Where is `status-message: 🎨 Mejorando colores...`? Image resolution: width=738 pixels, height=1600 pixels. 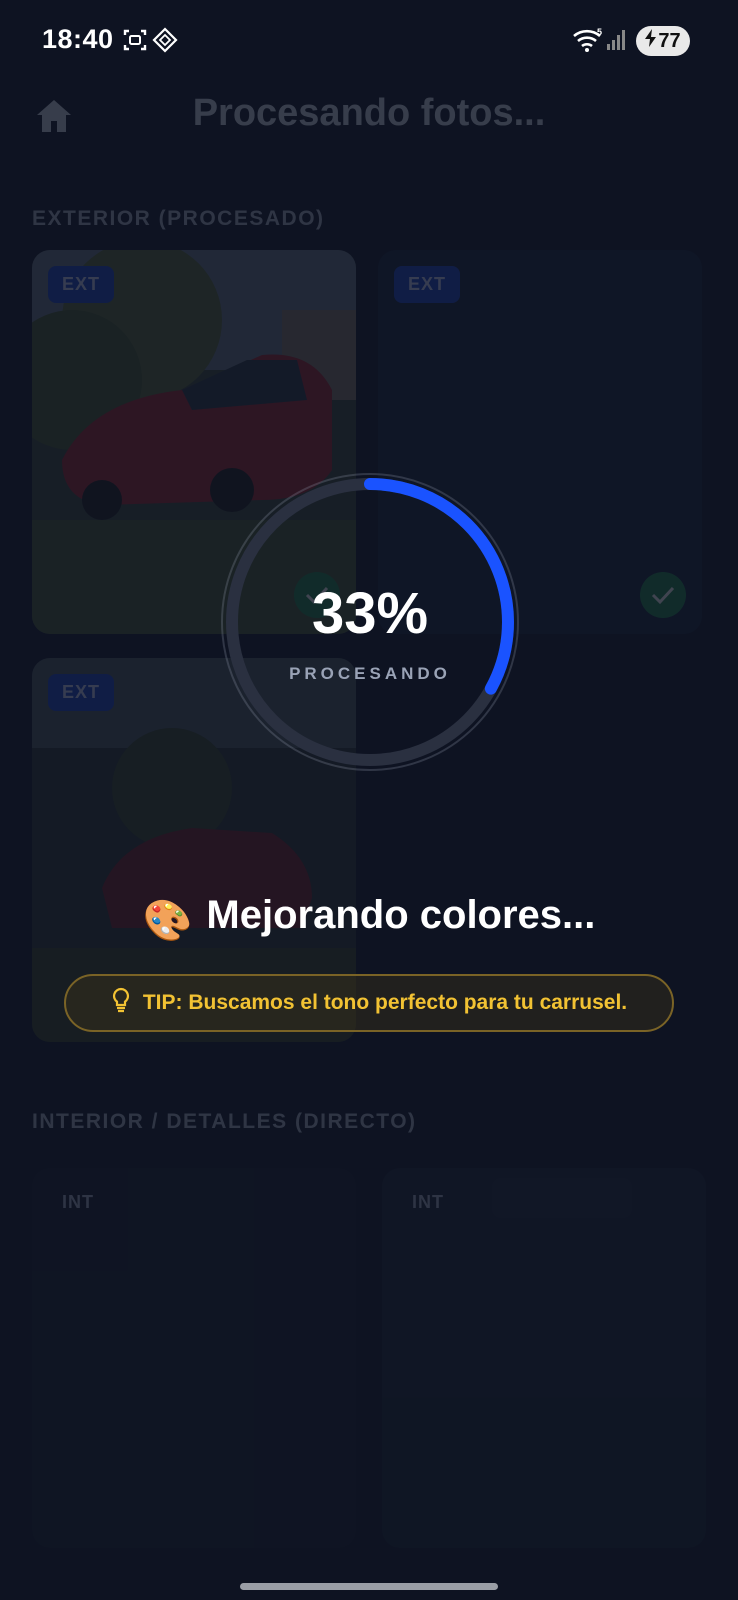
status-message: 🎨 Mejorando colores... is located at coordinates (369, 918).